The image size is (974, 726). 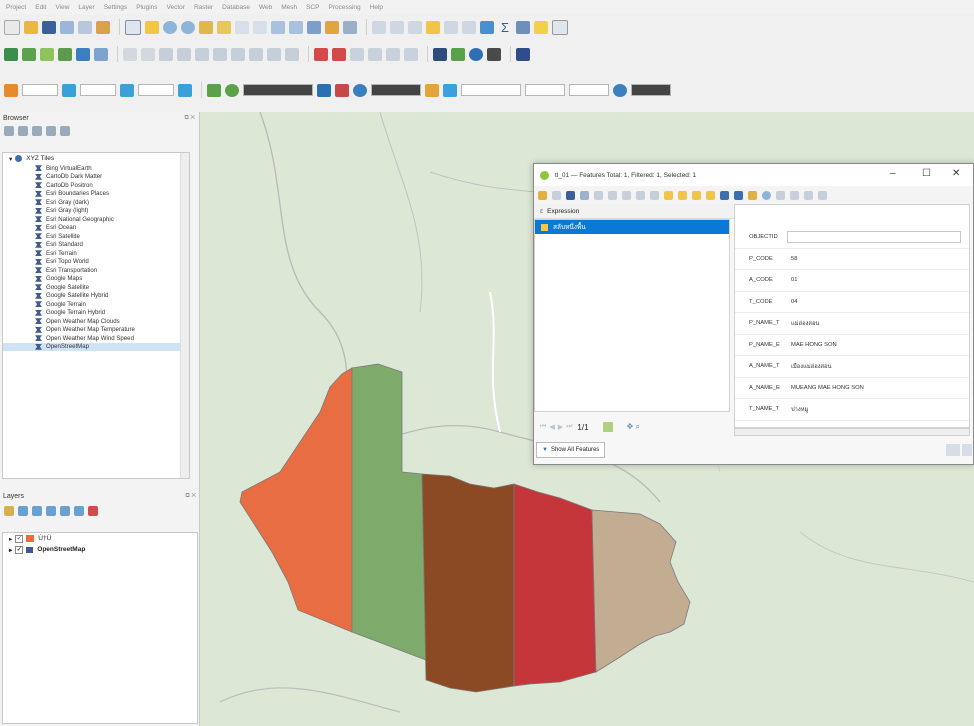 I want to click on browser-item: Google Satellite Hybrid, so click(x=96, y=296).